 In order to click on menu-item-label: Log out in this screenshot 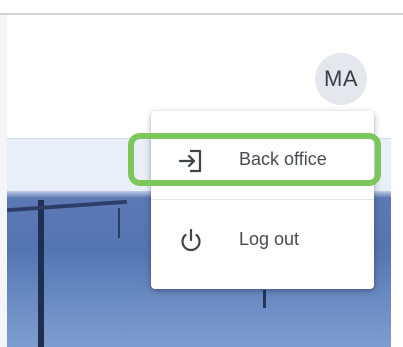, I will do `click(269, 239)`.